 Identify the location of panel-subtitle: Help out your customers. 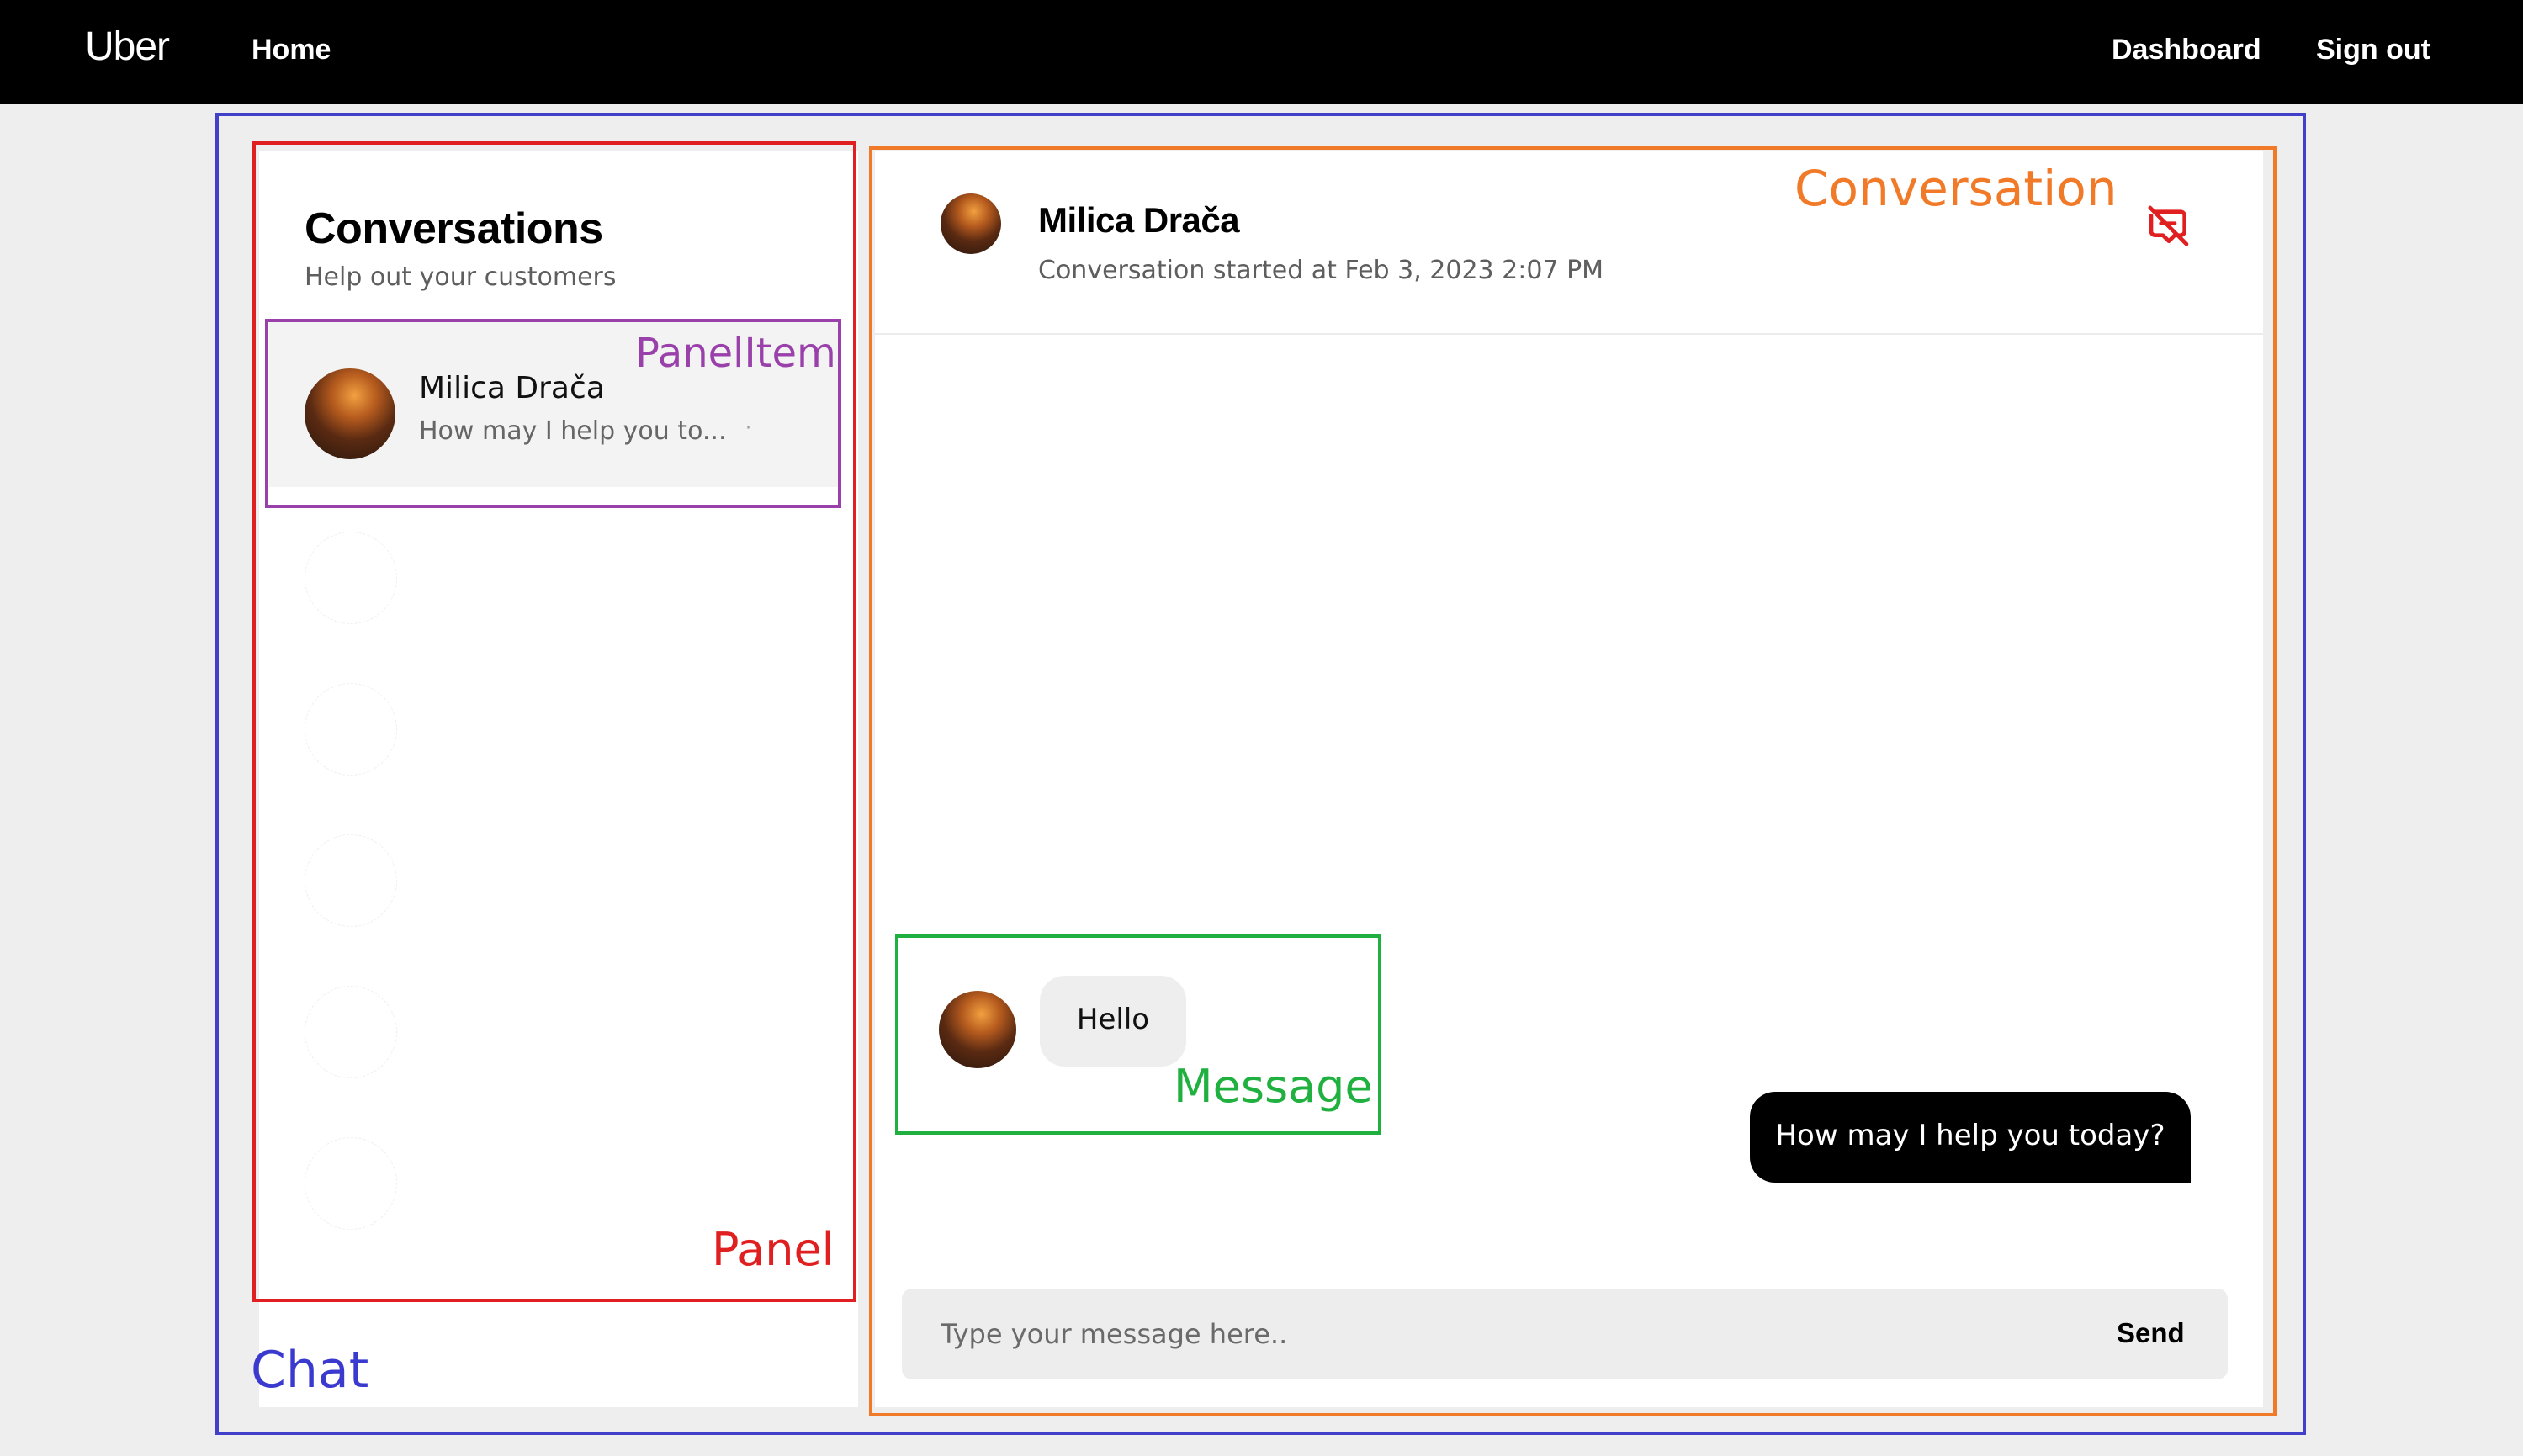
(461, 277).